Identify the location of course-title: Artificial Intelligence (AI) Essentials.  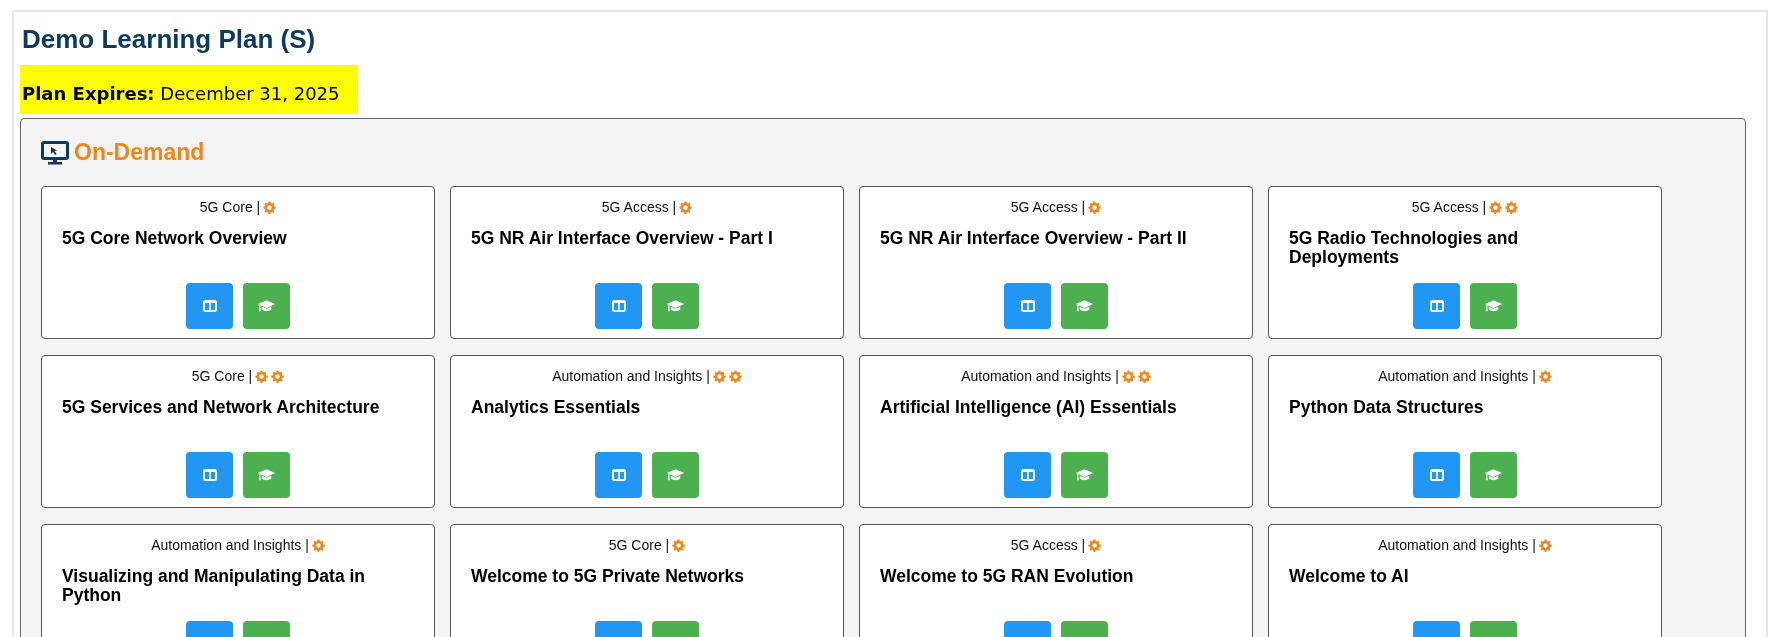
(1029, 408).